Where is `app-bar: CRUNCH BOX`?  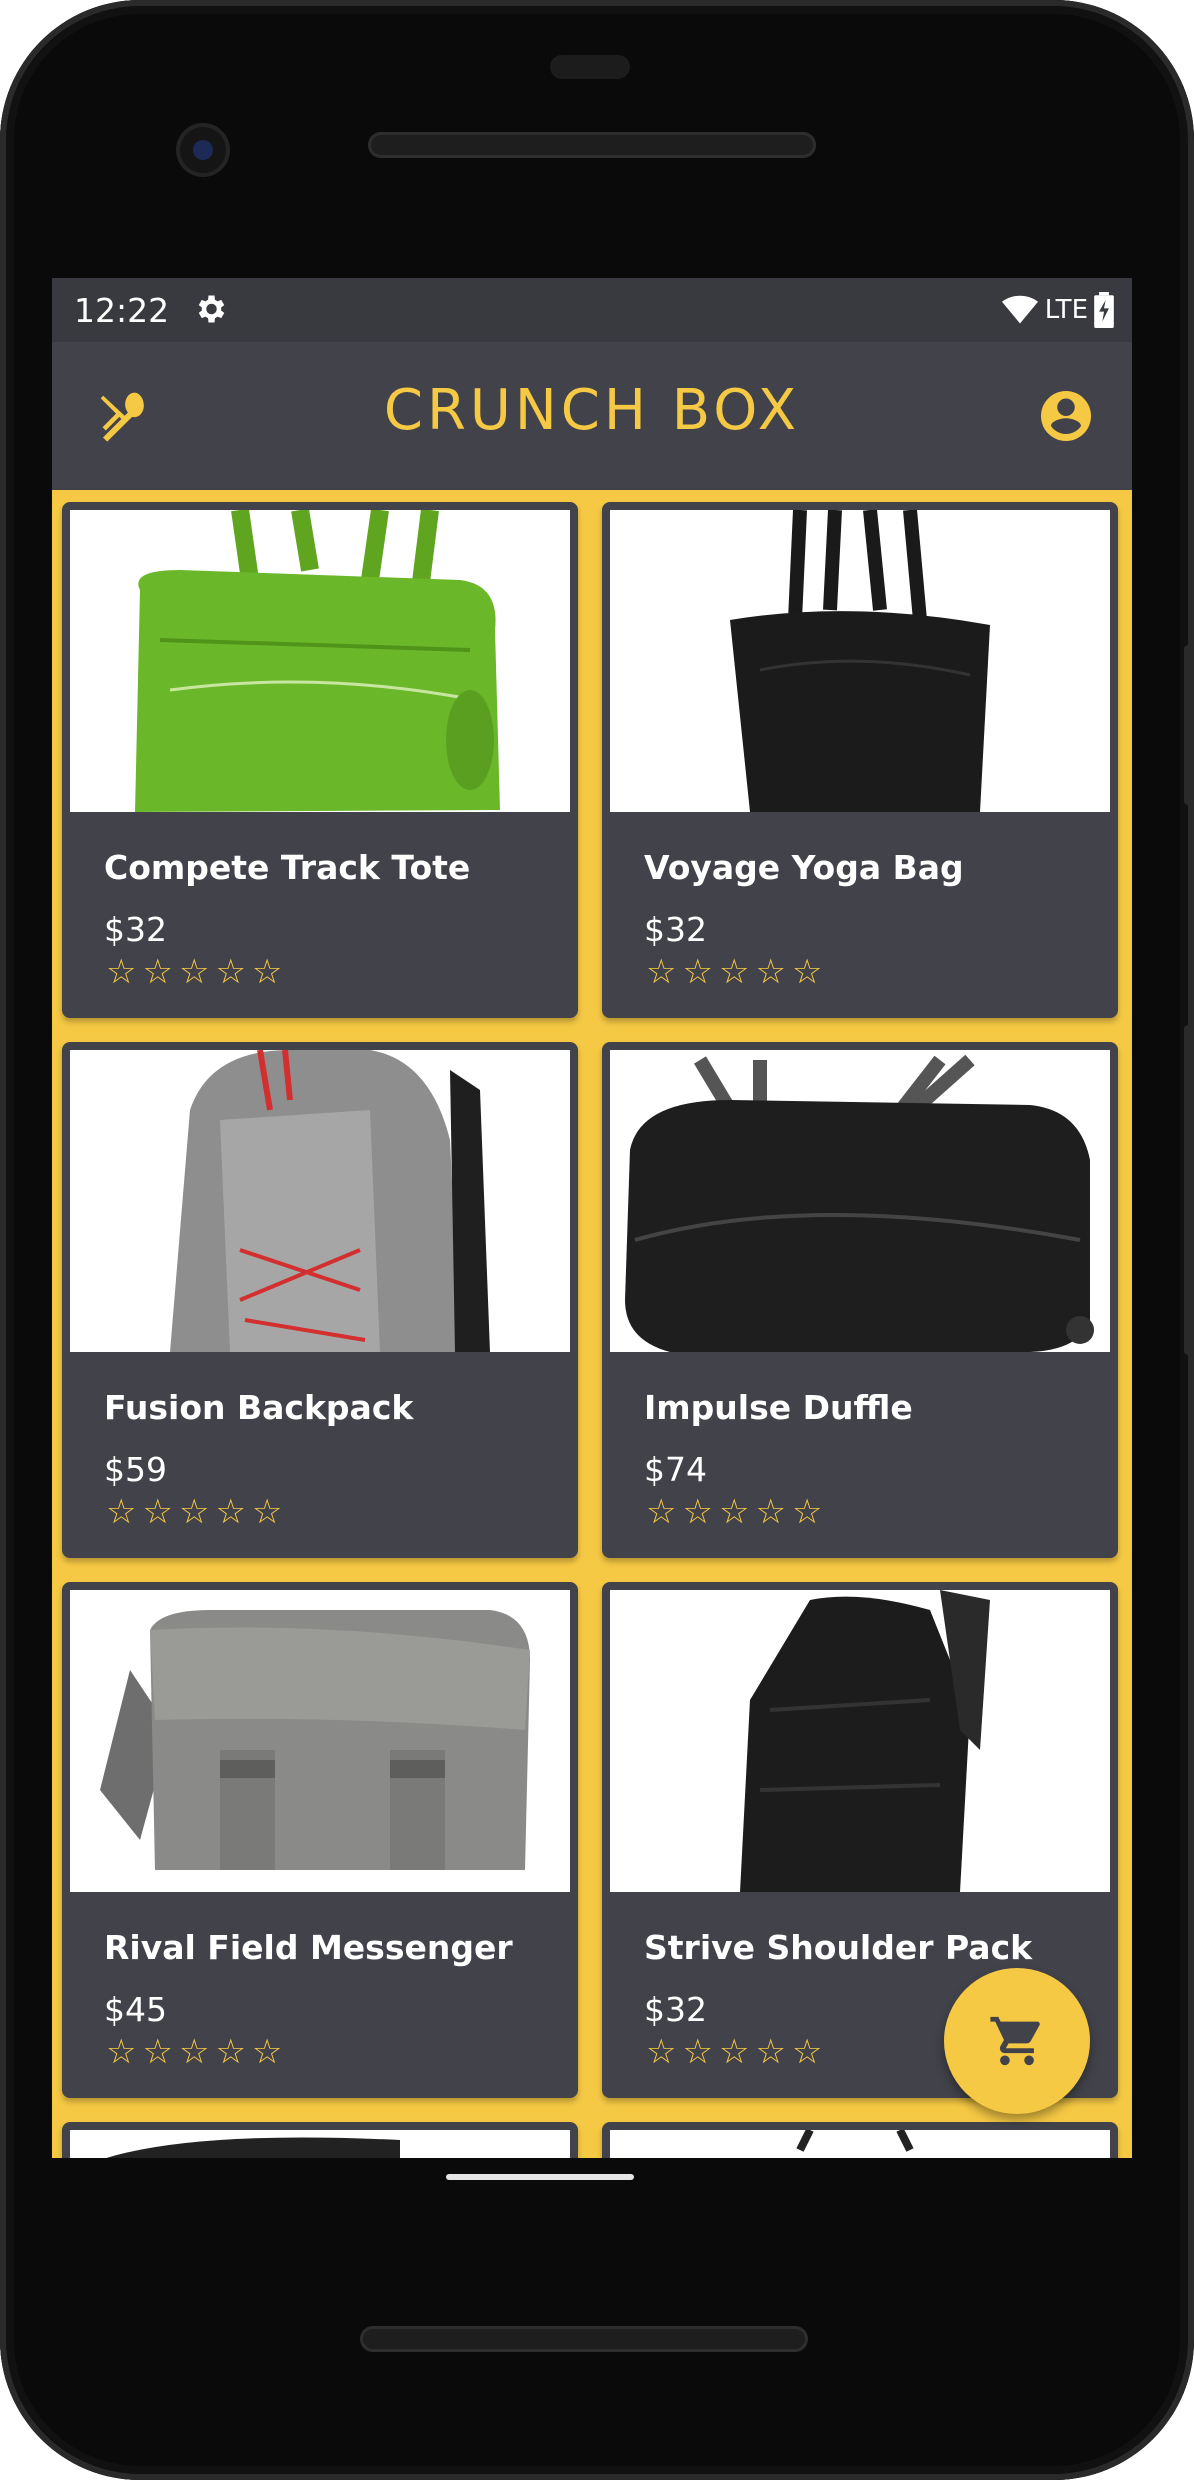
app-bar: CRUNCH BOX is located at coordinates (592, 416).